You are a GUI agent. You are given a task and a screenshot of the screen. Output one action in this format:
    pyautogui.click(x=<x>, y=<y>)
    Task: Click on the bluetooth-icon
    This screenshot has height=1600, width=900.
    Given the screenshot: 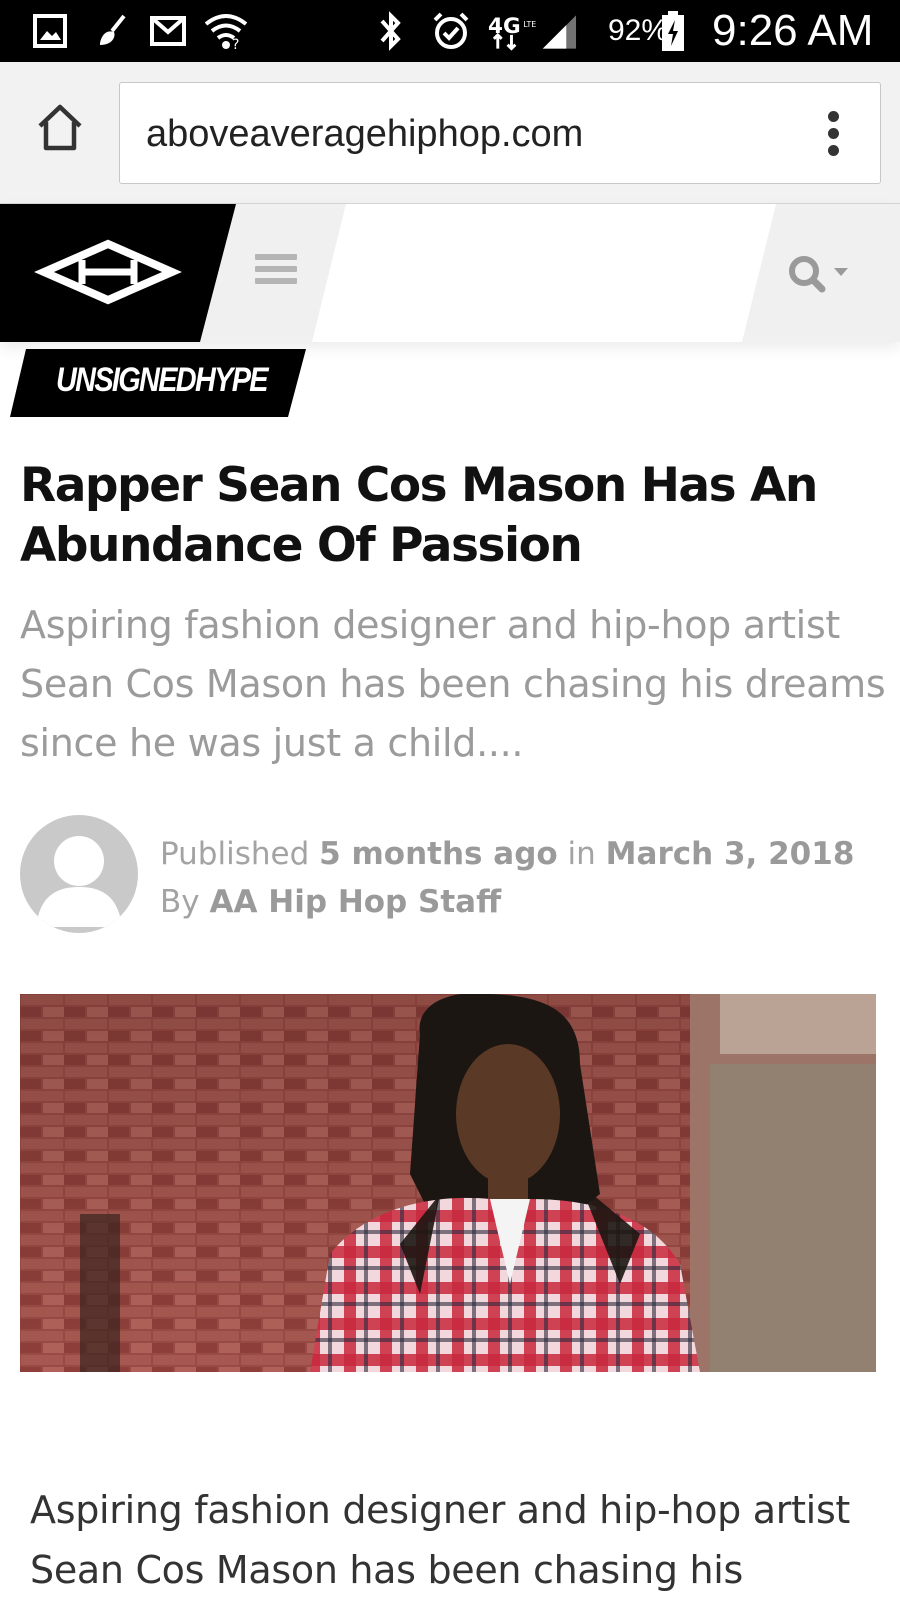 What is the action you would take?
    pyautogui.click(x=391, y=31)
    